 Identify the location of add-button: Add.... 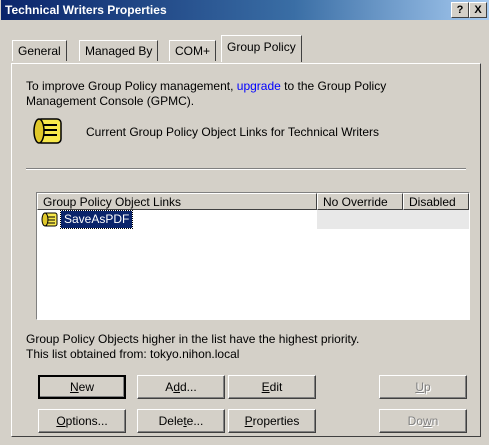
(181, 387).